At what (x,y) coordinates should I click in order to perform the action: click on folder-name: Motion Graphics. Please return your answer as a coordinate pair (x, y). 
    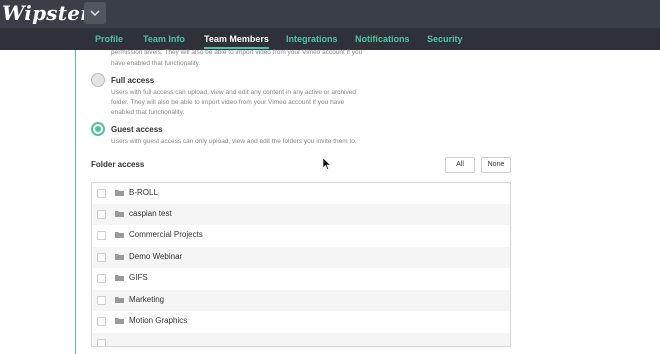
    Looking at the image, I should click on (158, 320).